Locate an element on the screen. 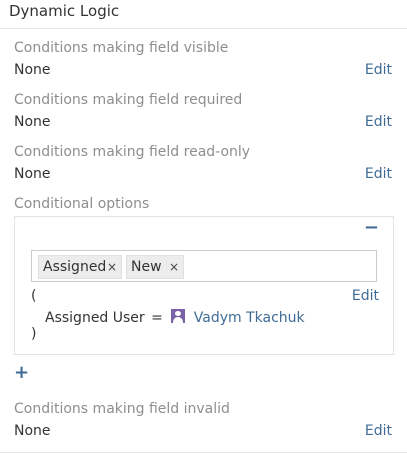  section-title: Dynamic Logic is located at coordinates (64, 11).